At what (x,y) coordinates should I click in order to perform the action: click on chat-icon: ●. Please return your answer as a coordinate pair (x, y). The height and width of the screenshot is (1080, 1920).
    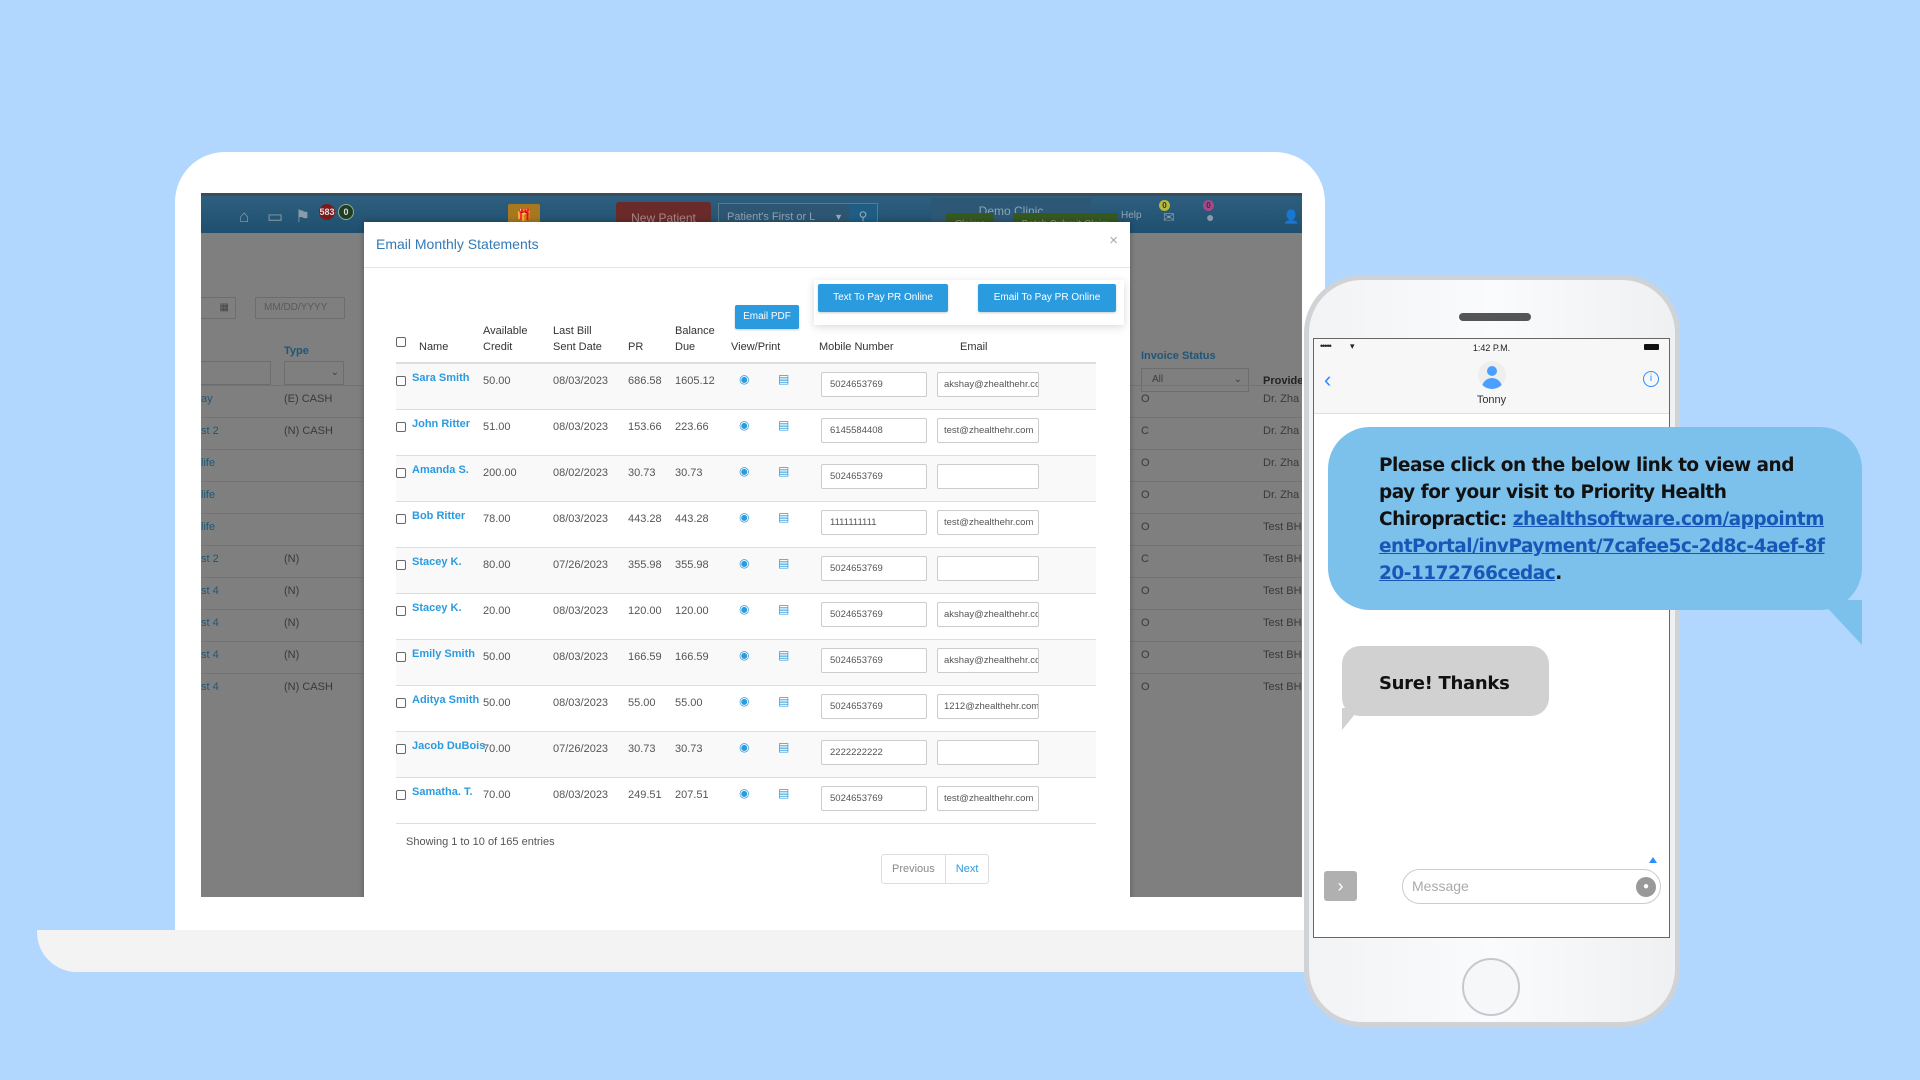
    Looking at the image, I should click on (1210, 217).